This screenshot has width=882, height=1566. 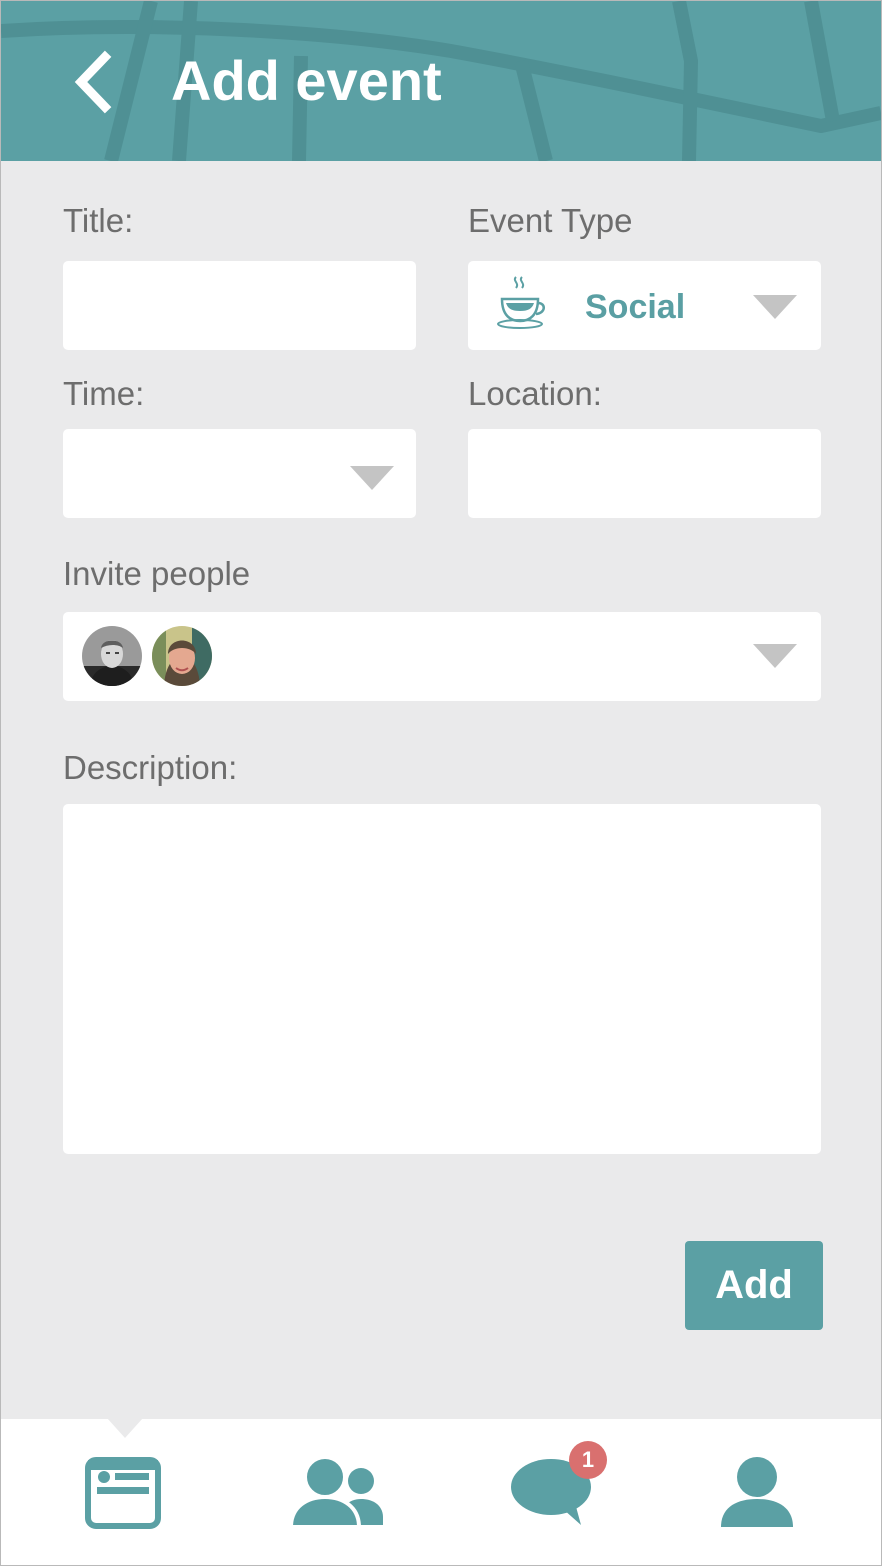 What do you see at coordinates (157, 573) in the screenshot?
I see `invite-people-label: Invite people` at bounding box center [157, 573].